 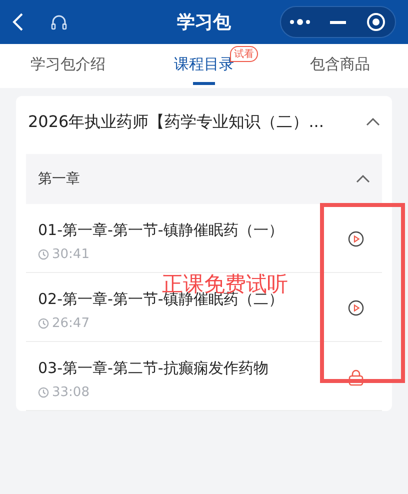 What do you see at coordinates (204, 179) in the screenshot?
I see `chapter-header: 第一章` at bounding box center [204, 179].